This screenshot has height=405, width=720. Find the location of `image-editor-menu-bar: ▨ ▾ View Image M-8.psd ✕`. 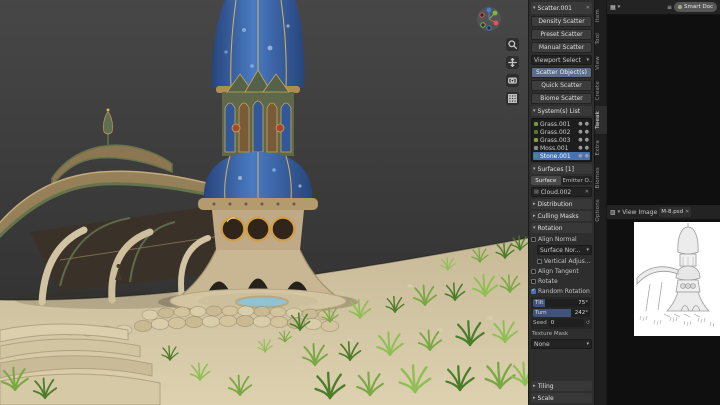

image-editor-menu-bar: ▨ ▾ View Image M-8.psd ✕ is located at coordinates (663, 212).